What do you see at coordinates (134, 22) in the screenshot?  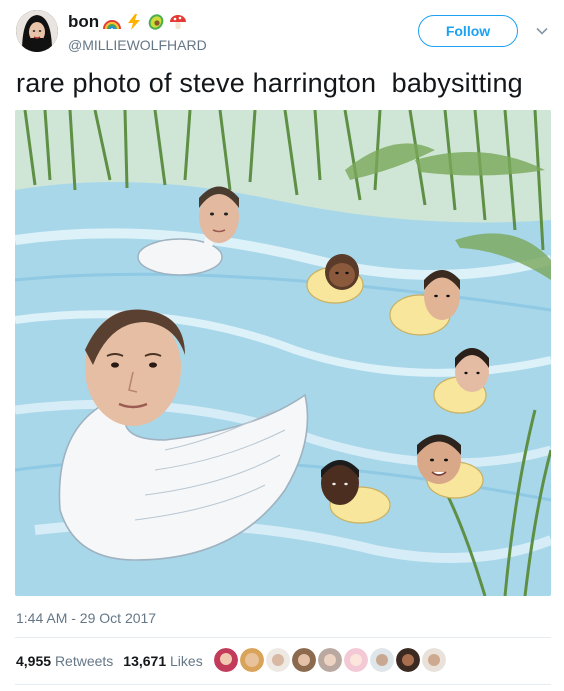 I see `lightning-emoji` at bounding box center [134, 22].